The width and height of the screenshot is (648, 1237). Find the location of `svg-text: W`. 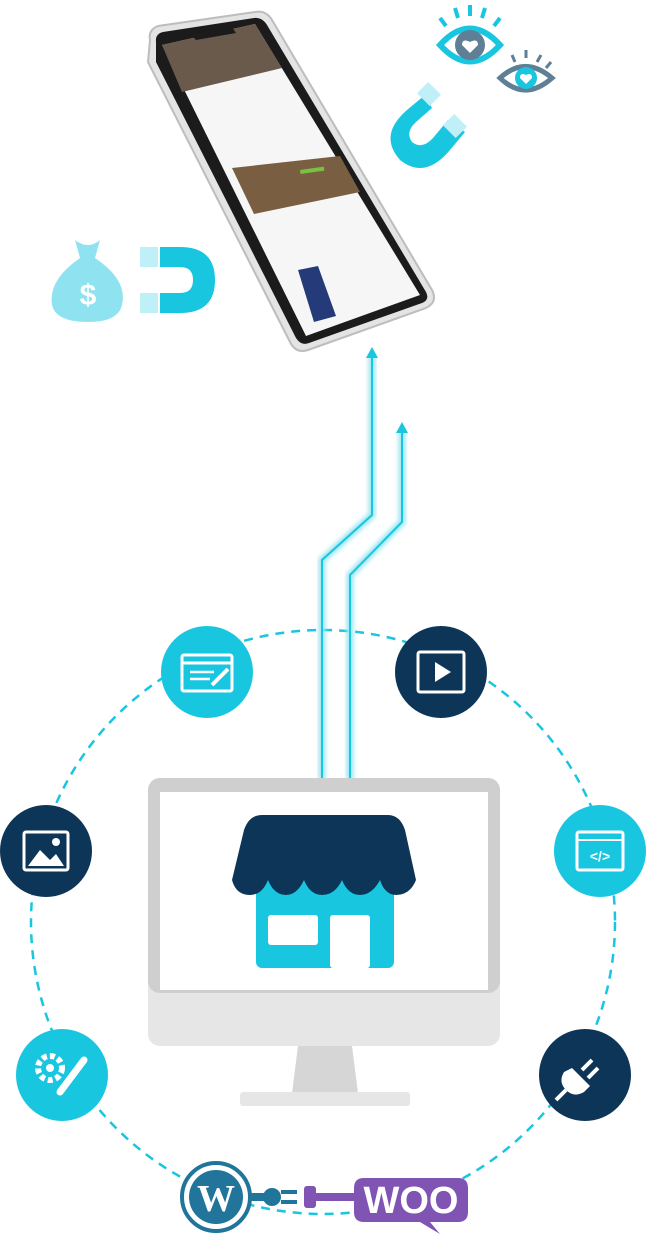

svg-text: W is located at coordinates (216, 1199).